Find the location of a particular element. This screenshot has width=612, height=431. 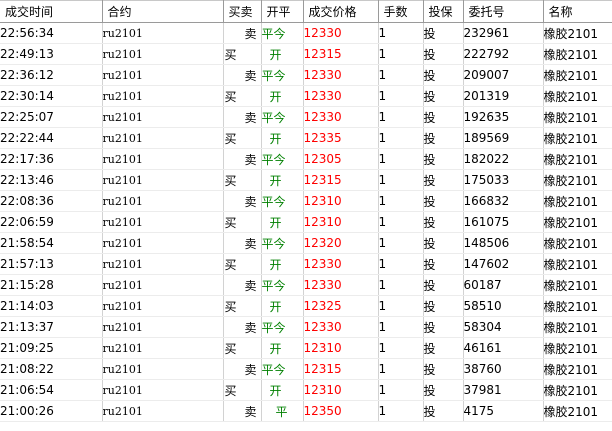

table-row: 22:25:07 ru2101 卖平今 12330 1 投 192635 橡胶2101 is located at coordinates (306, 117).